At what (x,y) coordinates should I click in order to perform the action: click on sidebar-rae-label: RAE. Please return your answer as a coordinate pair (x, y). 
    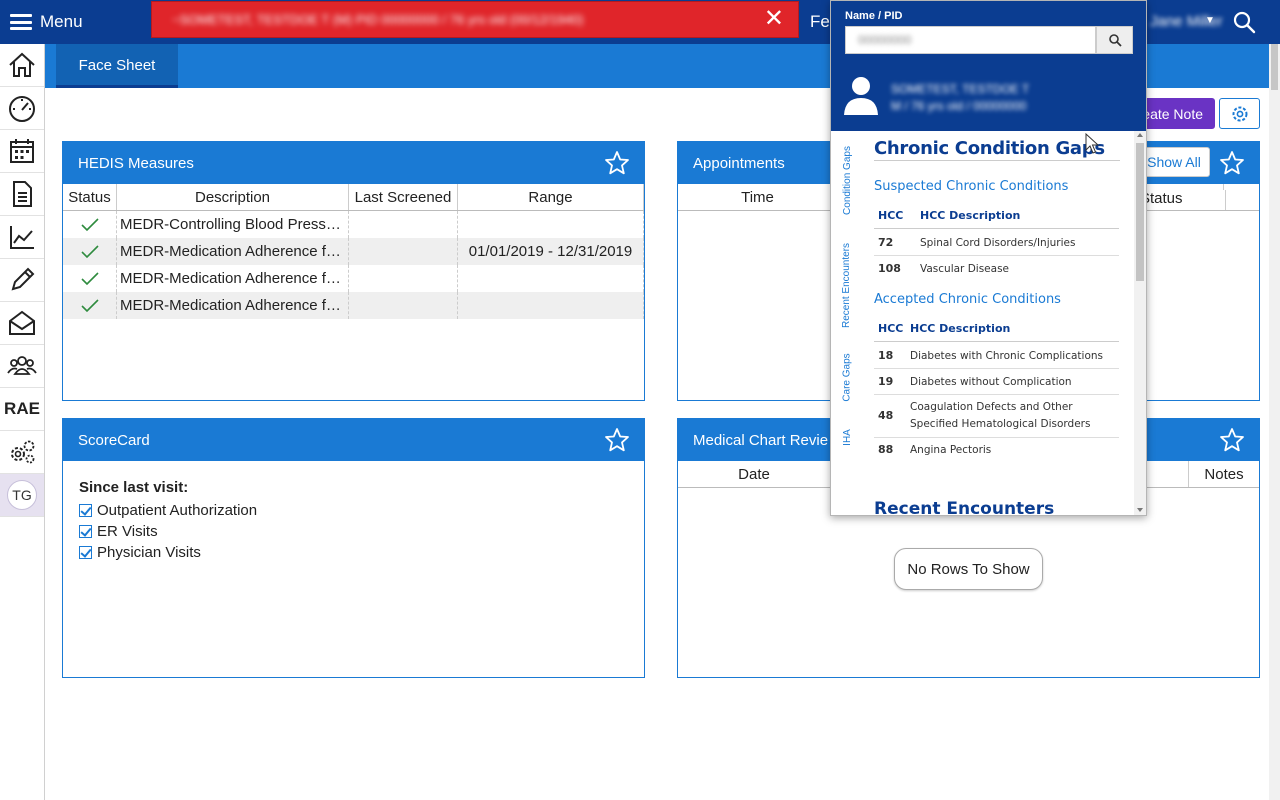
    Looking at the image, I should click on (22, 408).